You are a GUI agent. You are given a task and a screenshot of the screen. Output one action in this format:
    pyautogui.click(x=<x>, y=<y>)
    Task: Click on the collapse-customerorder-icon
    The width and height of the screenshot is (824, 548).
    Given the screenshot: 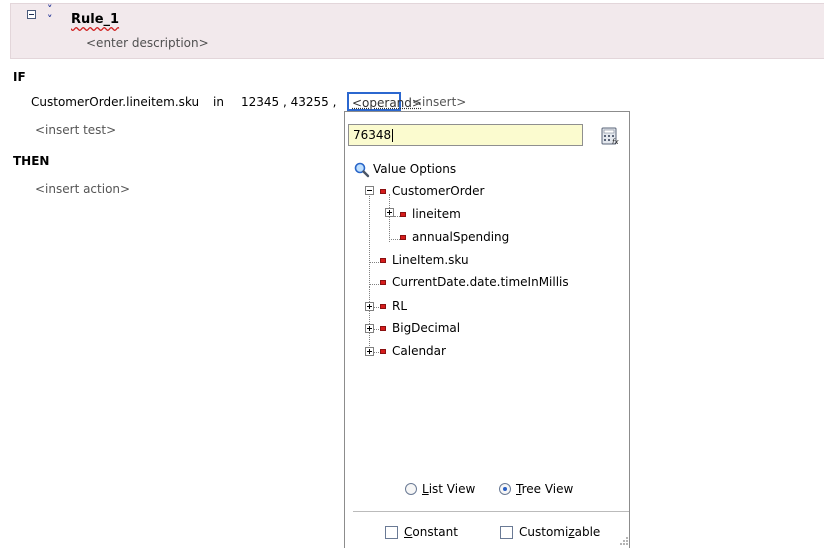 What is the action you would take?
    pyautogui.click(x=369, y=190)
    